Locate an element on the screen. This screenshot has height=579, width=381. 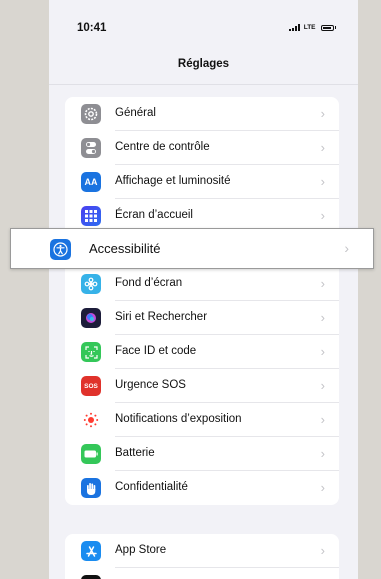
nav-divider is located at coordinates (203, 84).